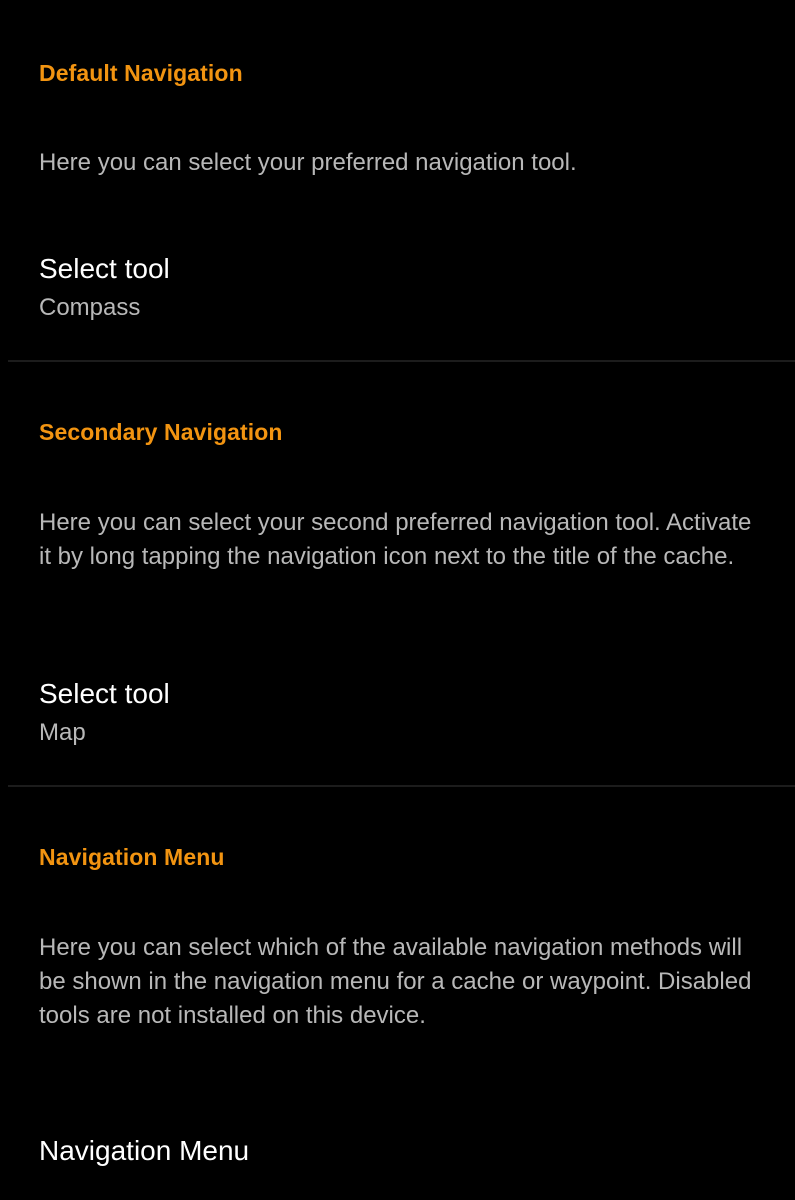 Image resolution: width=795 pixels, height=1200 pixels. I want to click on preference-value: Compass, so click(90, 307).